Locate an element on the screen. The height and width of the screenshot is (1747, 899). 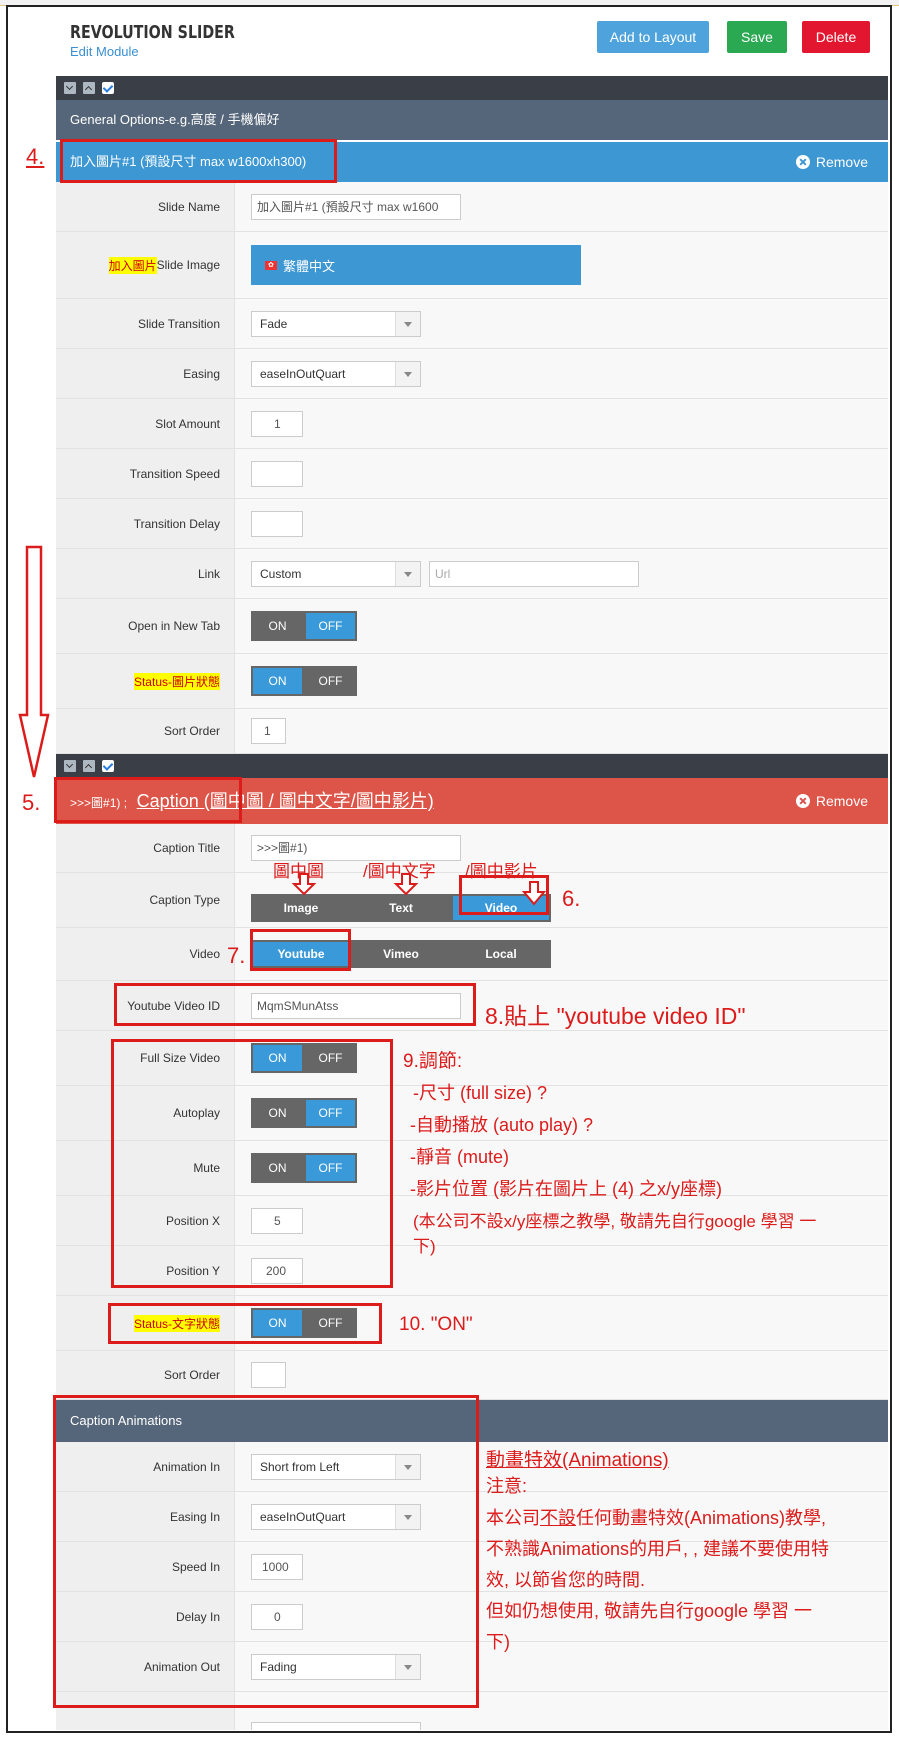
slide-sort-input: 1 is located at coordinates (268, 731).